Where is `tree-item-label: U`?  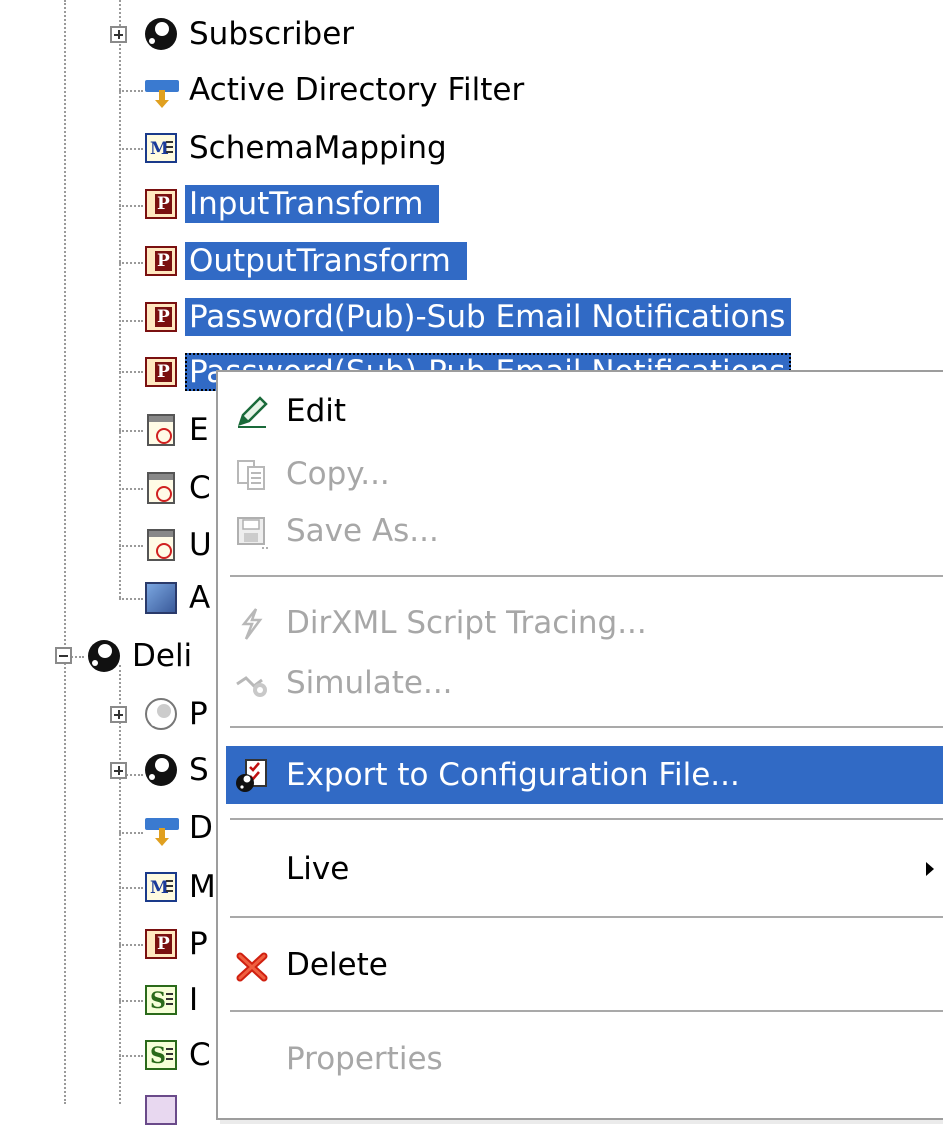
tree-item-label: U is located at coordinates (200, 545).